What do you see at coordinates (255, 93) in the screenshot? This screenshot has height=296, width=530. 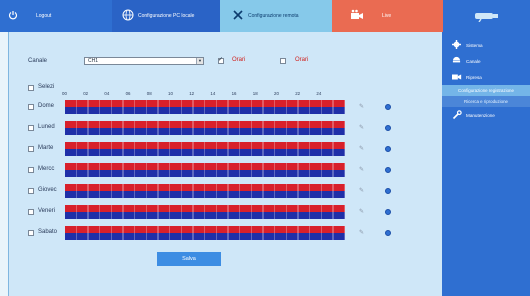 I see `hour-label: 18` at bounding box center [255, 93].